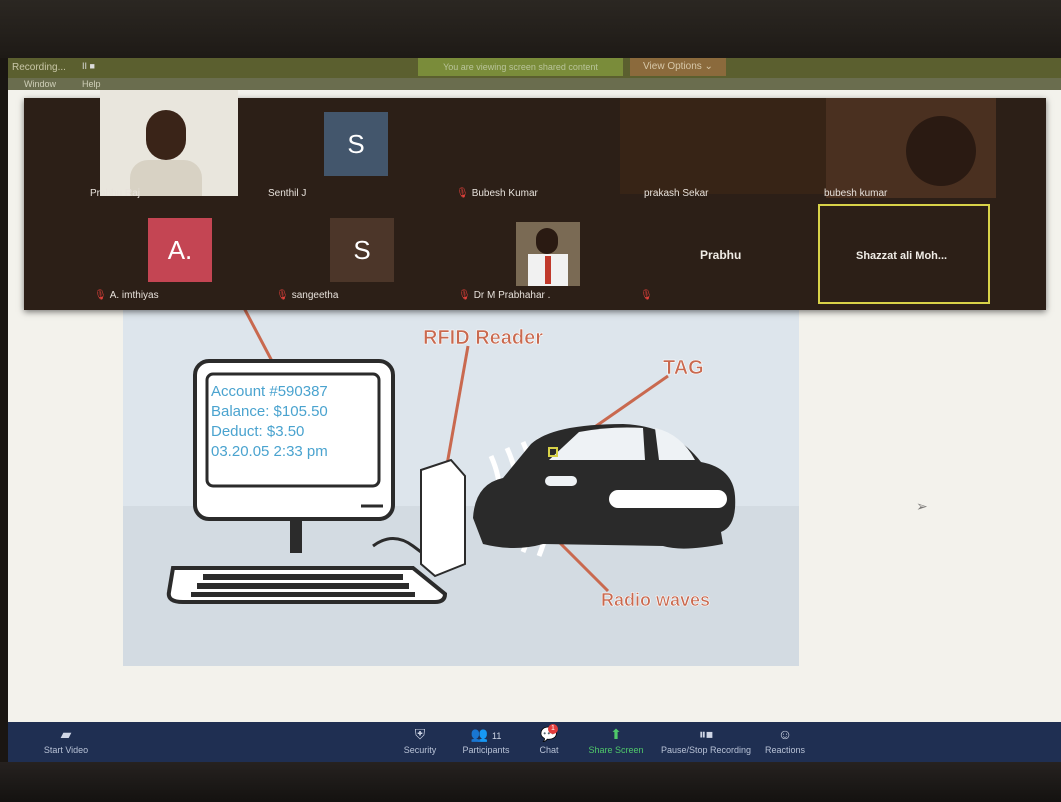 This screenshot has width=1061, height=802. I want to click on share-screen-button: ⬆ Share Screen, so click(616, 740).